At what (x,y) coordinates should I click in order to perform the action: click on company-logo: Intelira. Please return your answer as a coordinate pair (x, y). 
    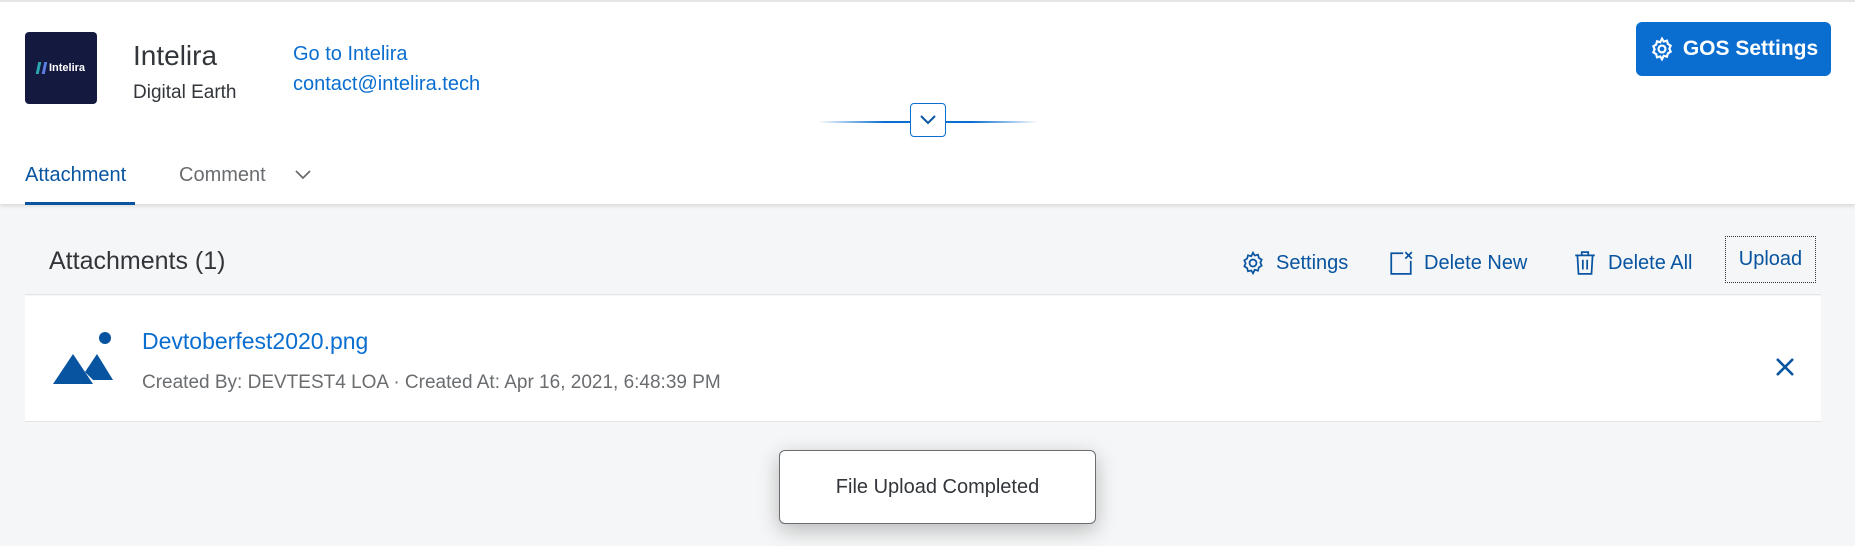
    Looking at the image, I should click on (61, 68).